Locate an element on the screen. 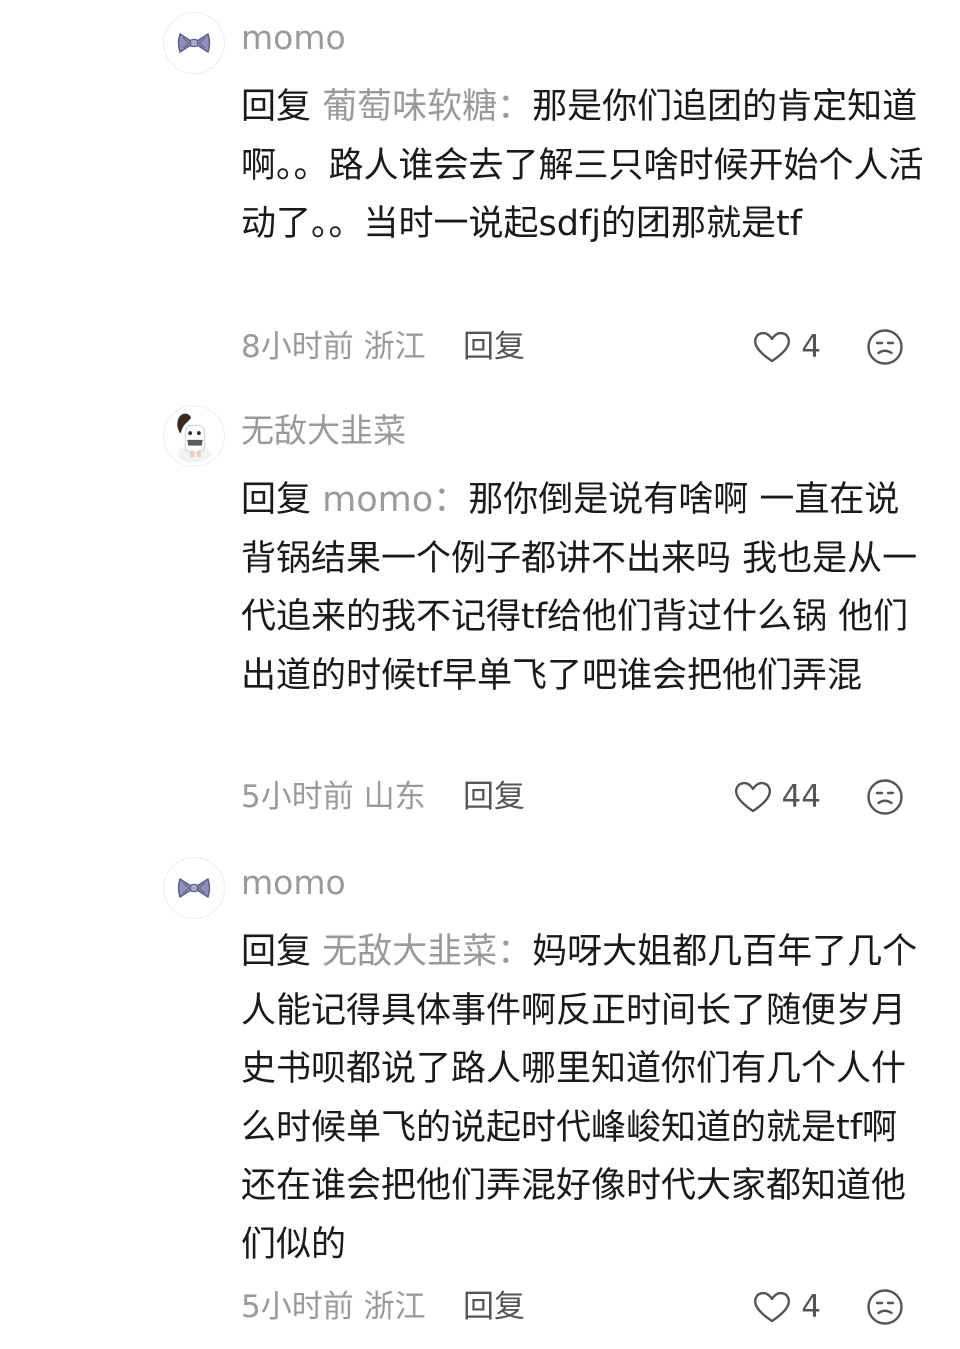 The width and height of the screenshot is (960, 1349). comment-meta: 5小时前 山东 回复 44 is located at coordinates (586, 797).